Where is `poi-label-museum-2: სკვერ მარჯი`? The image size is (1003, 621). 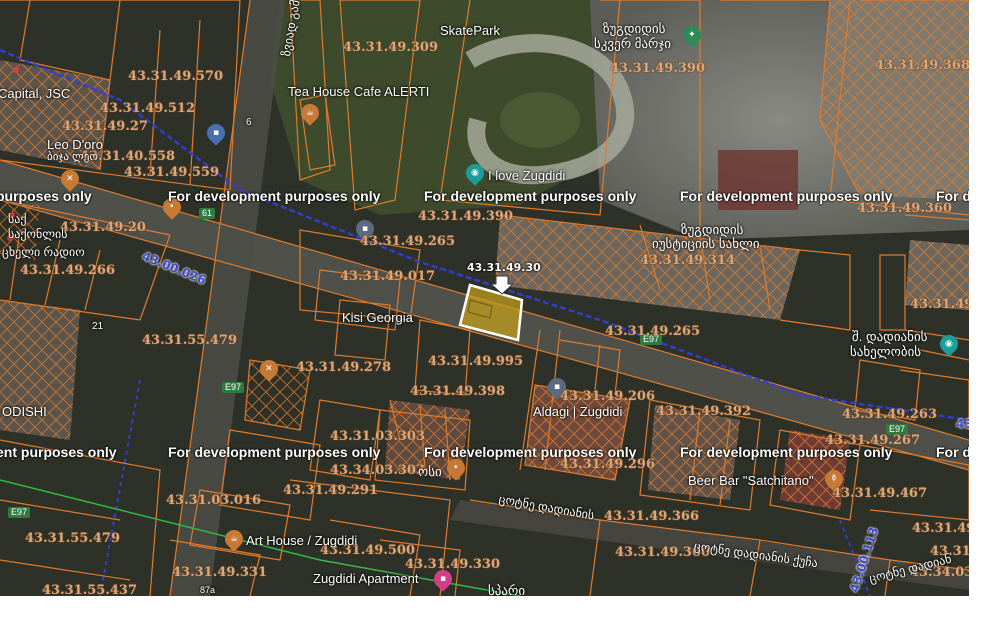
poi-label-museum-2: სკვერ მარჯი is located at coordinates (632, 43).